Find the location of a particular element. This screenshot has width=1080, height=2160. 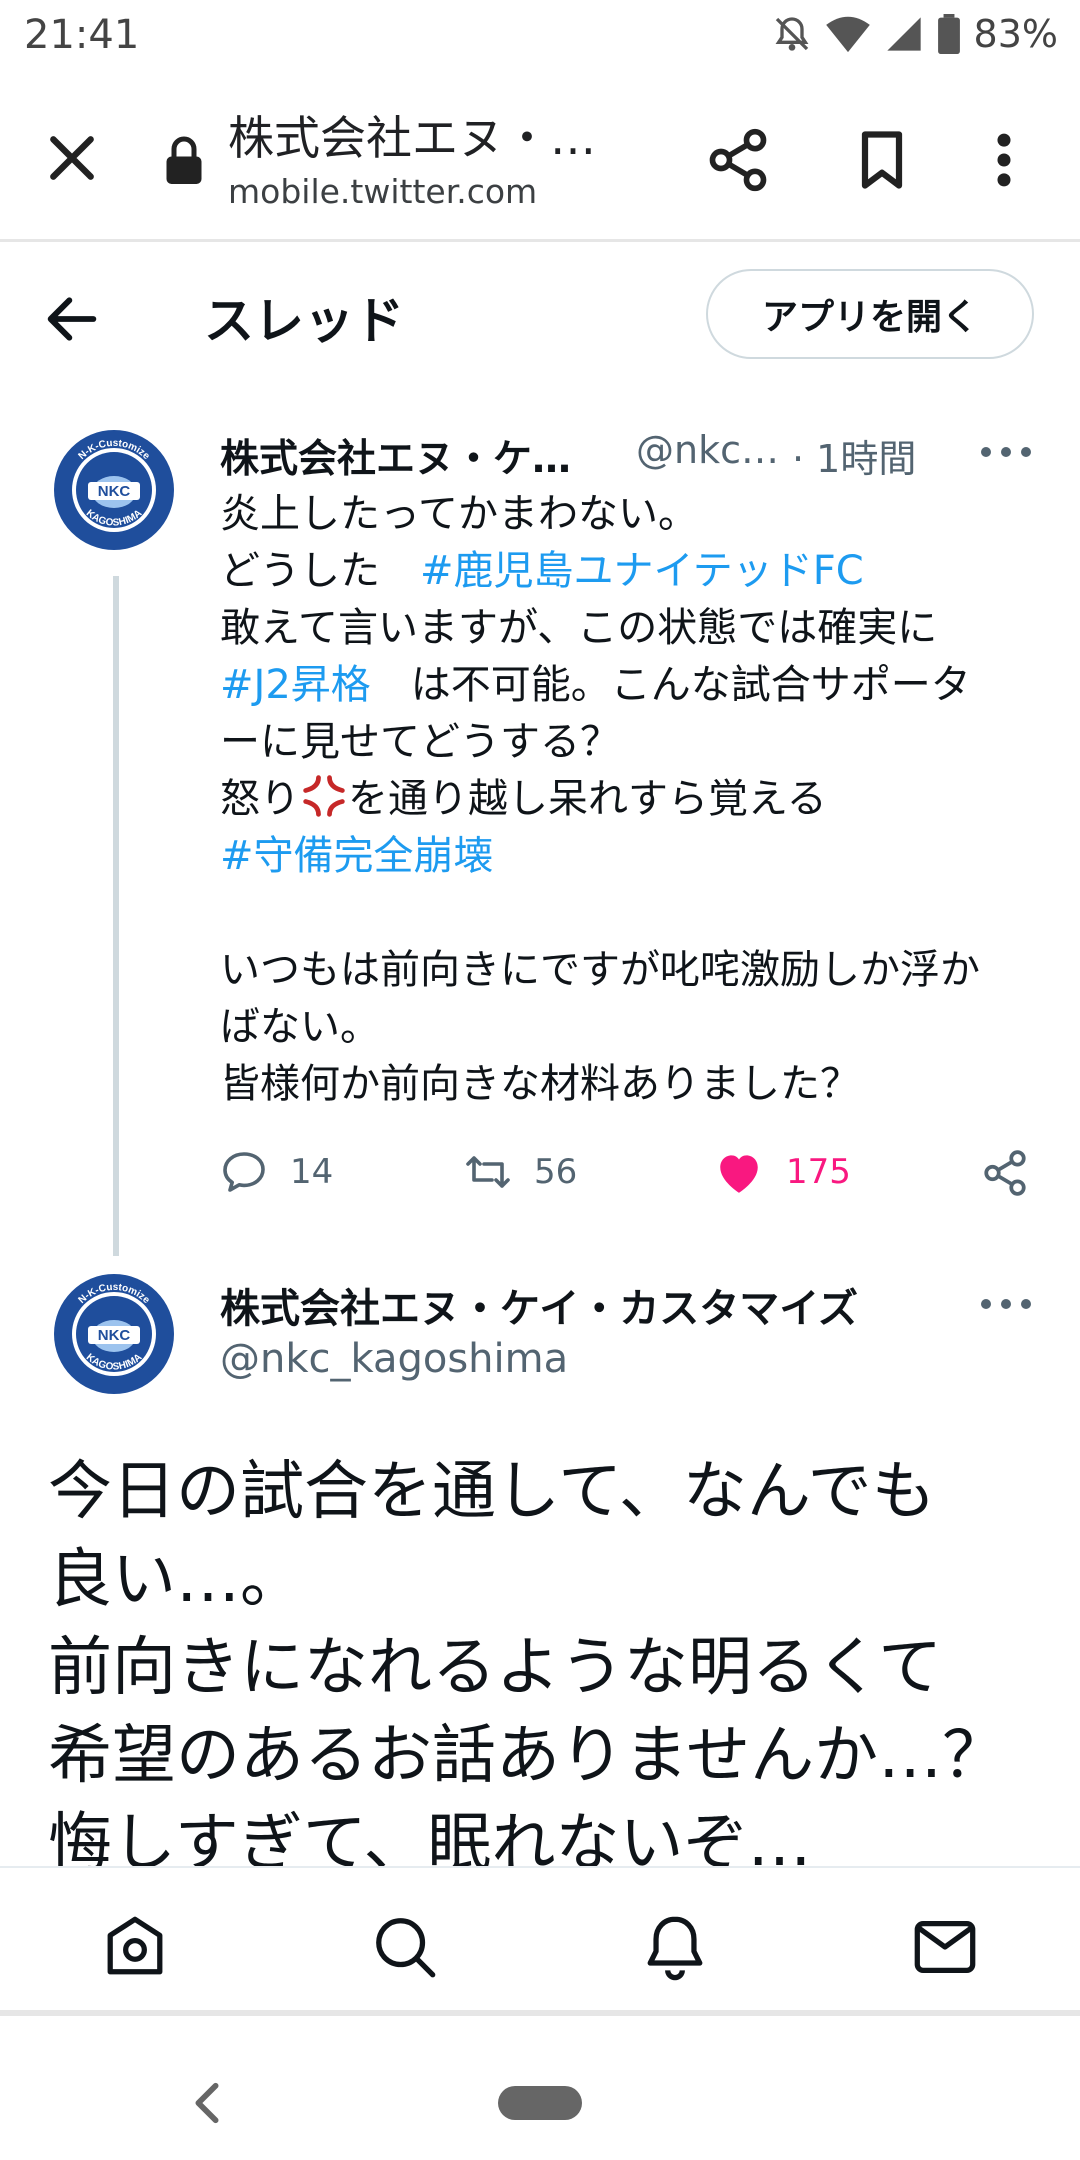

open-app-button: アプリを開く is located at coordinates (870, 314).